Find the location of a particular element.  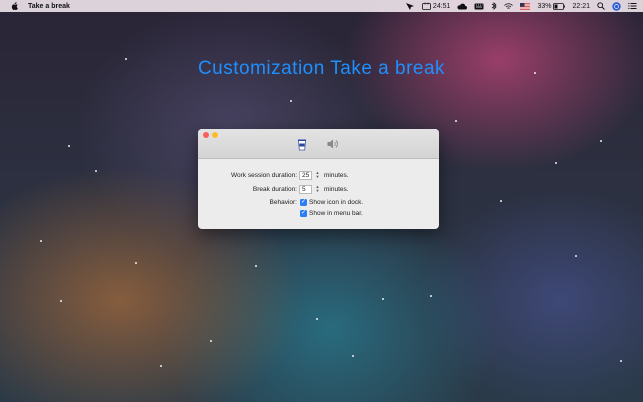

coffee-cup-icon is located at coordinates (426, 6).